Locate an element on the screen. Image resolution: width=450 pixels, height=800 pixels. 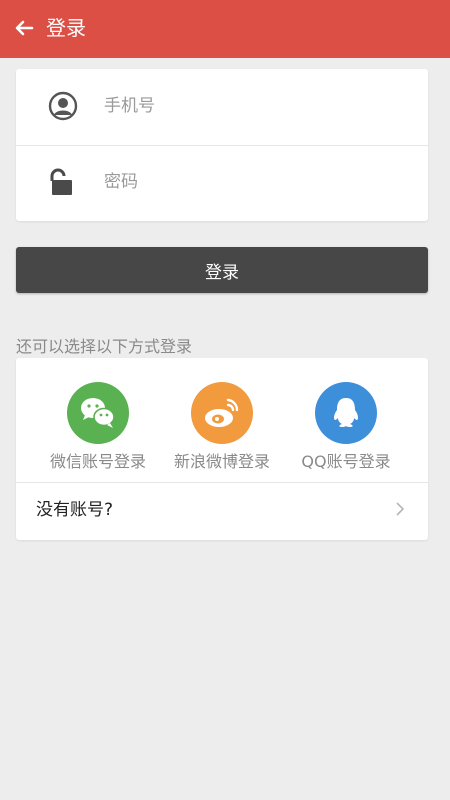
weibo-icon is located at coordinates (222, 412).